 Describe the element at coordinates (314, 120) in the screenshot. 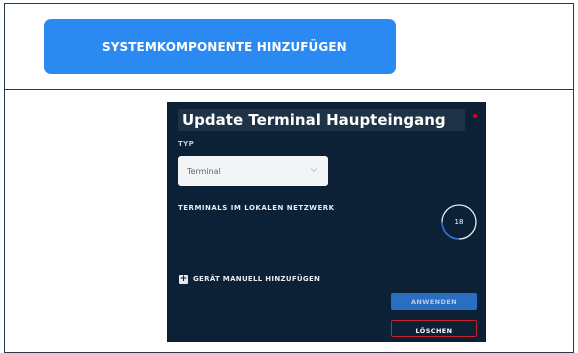

I see `panel-title: Update Terminal Haupteingang` at that location.